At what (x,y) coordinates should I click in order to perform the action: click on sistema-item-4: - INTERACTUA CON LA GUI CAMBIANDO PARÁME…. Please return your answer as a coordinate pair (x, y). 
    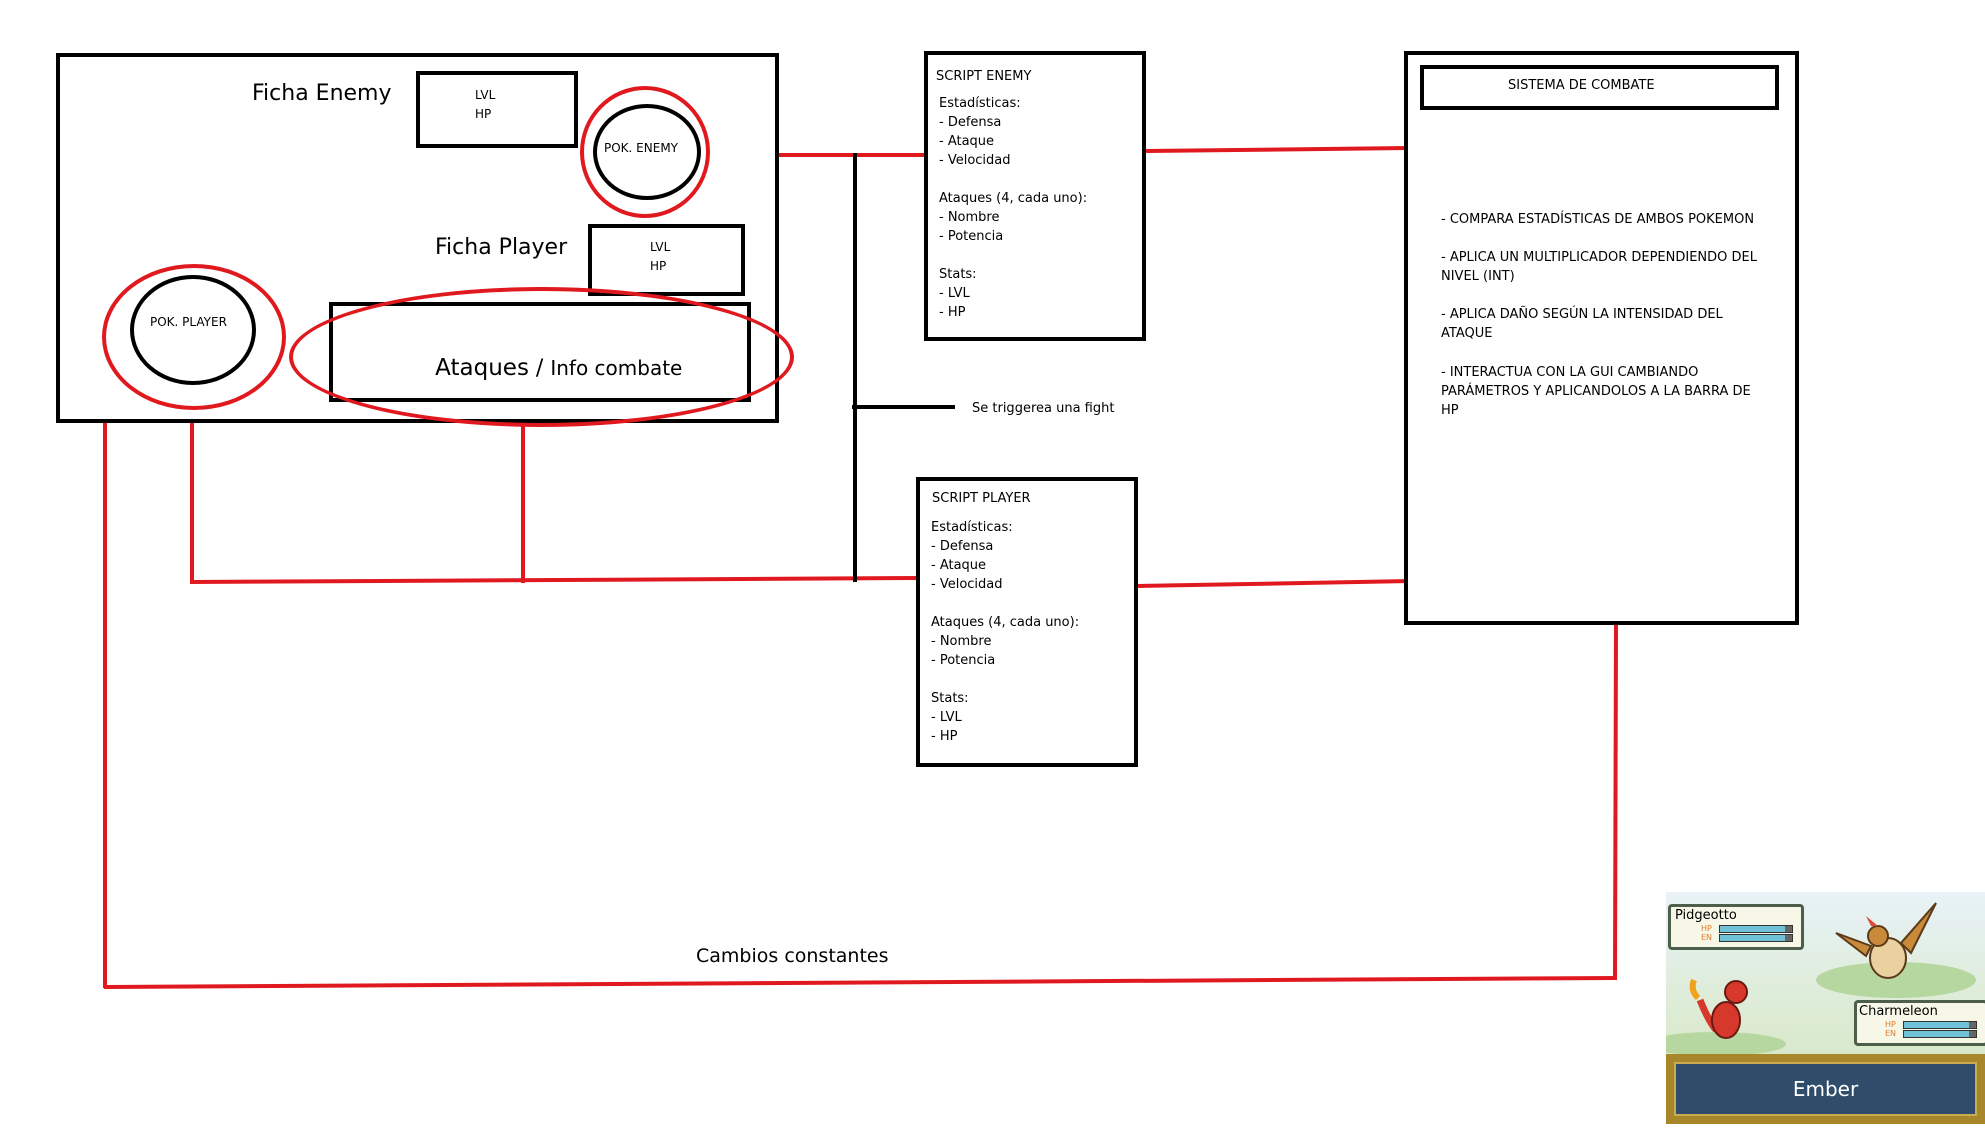
    Looking at the image, I should click on (1596, 391).